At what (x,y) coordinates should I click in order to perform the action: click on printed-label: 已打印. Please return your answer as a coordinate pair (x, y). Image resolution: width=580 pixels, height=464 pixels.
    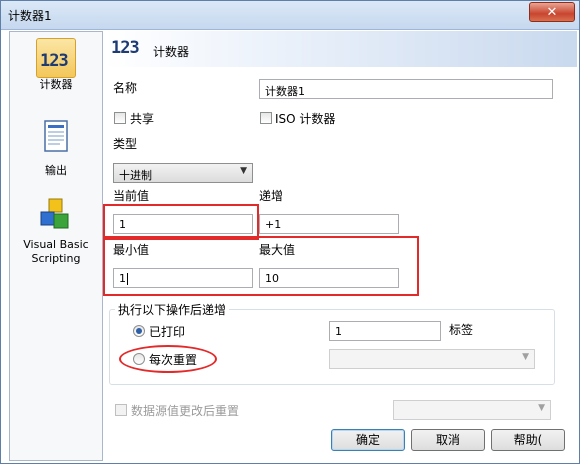
    Looking at the image, I should click on (167, 332).